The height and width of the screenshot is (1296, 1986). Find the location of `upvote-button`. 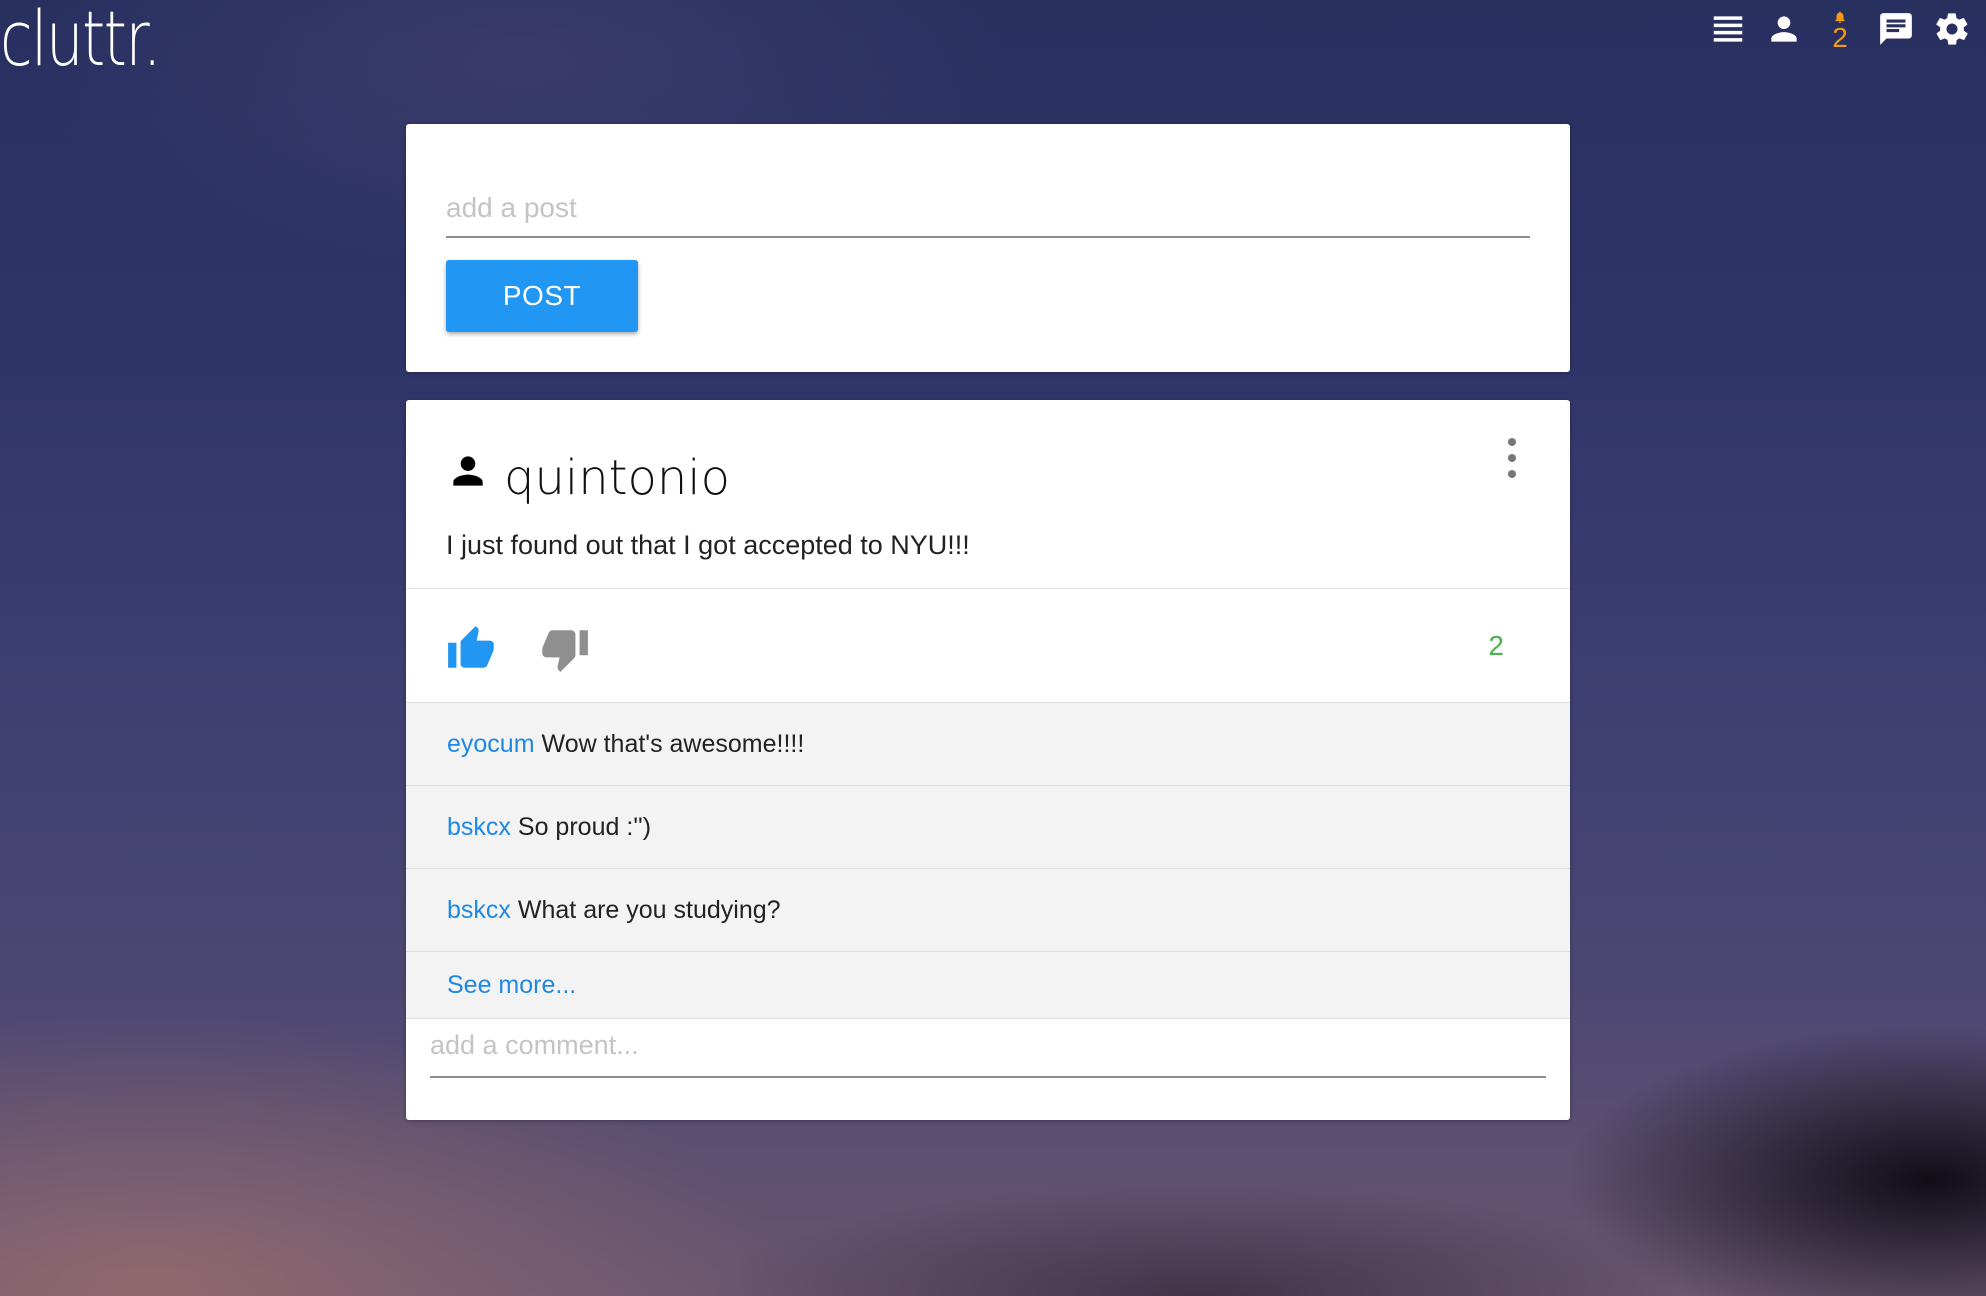

upvote-button is located at coordinates (471, 649).